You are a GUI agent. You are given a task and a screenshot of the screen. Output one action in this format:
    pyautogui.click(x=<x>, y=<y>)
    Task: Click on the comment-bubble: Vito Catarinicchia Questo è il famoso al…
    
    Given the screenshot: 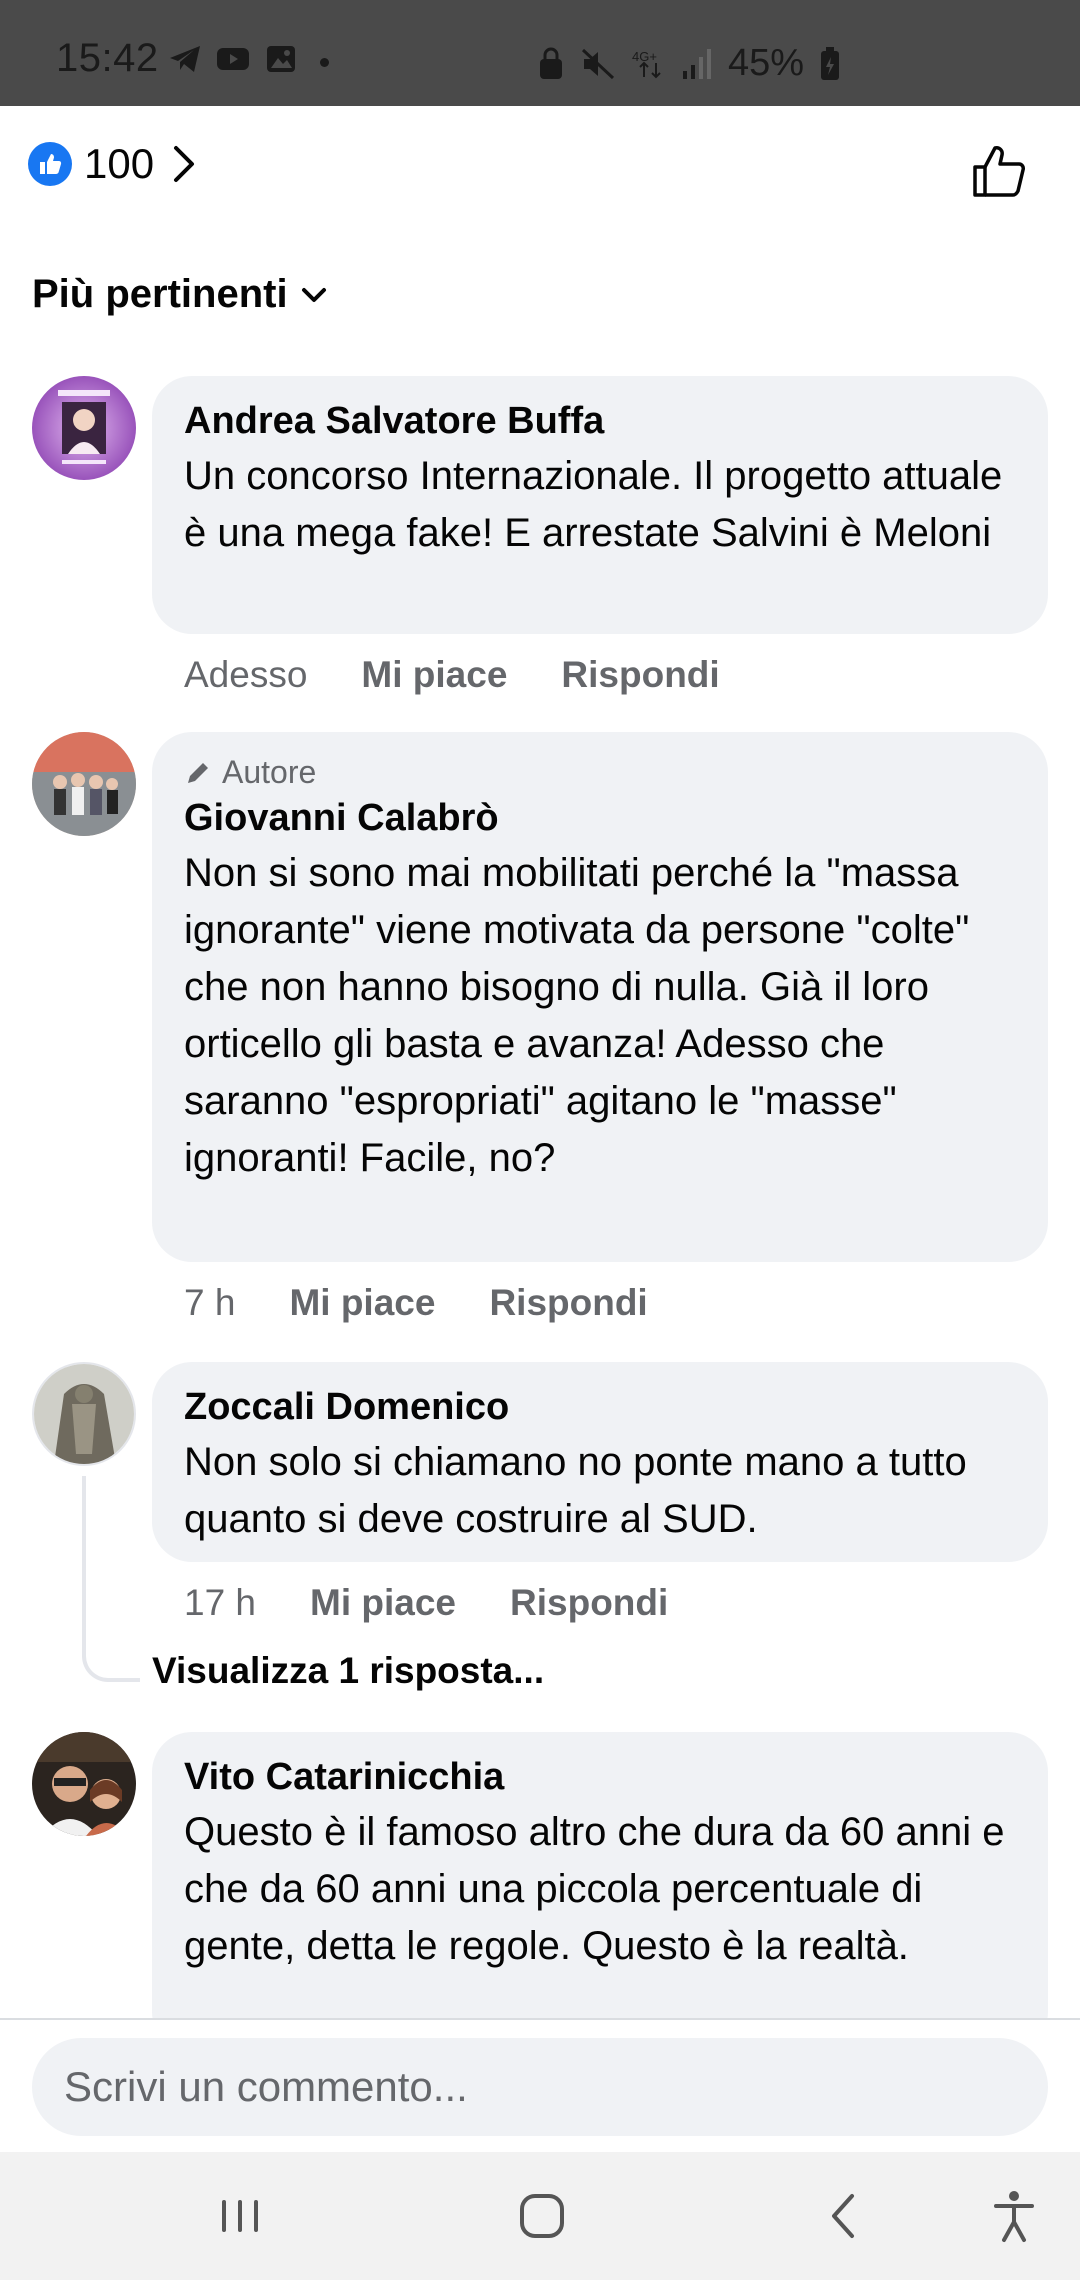 What is the action you would take?
    pyautogui.click(x=600, y=1892)
    